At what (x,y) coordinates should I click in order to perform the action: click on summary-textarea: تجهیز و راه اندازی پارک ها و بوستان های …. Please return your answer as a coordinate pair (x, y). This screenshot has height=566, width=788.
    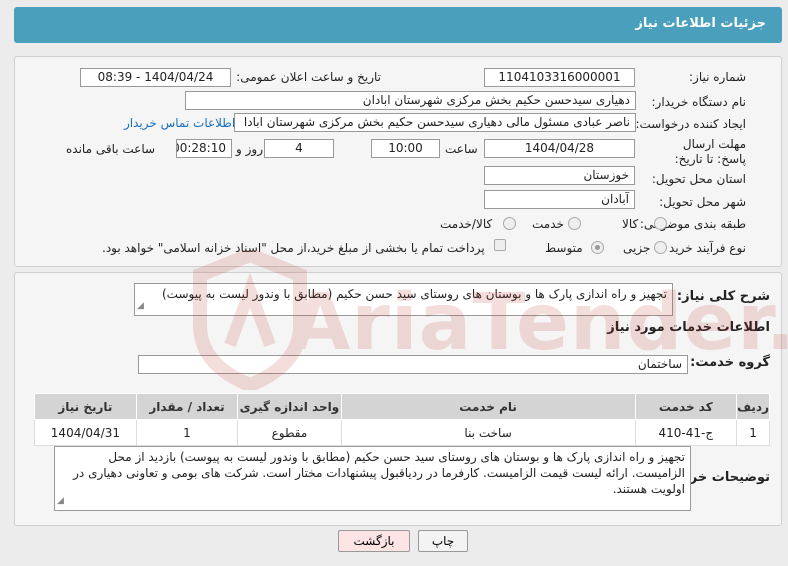
    Looking at the image, I should click on (403, 299).